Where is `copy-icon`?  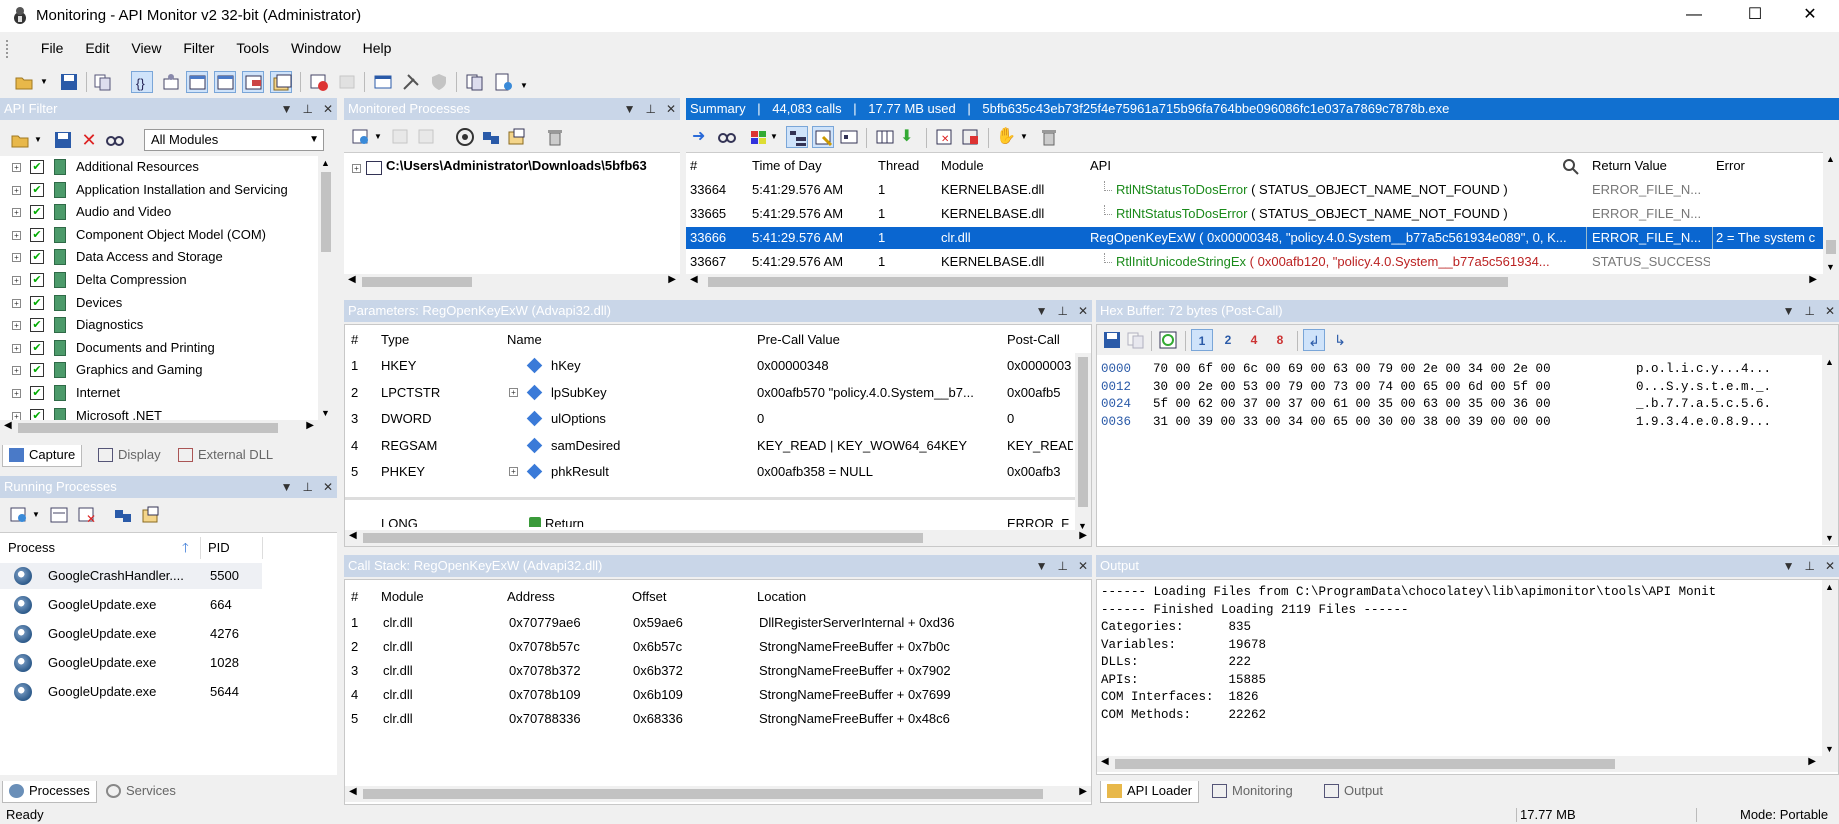
copy-icon is located at coordinates (103, 82).